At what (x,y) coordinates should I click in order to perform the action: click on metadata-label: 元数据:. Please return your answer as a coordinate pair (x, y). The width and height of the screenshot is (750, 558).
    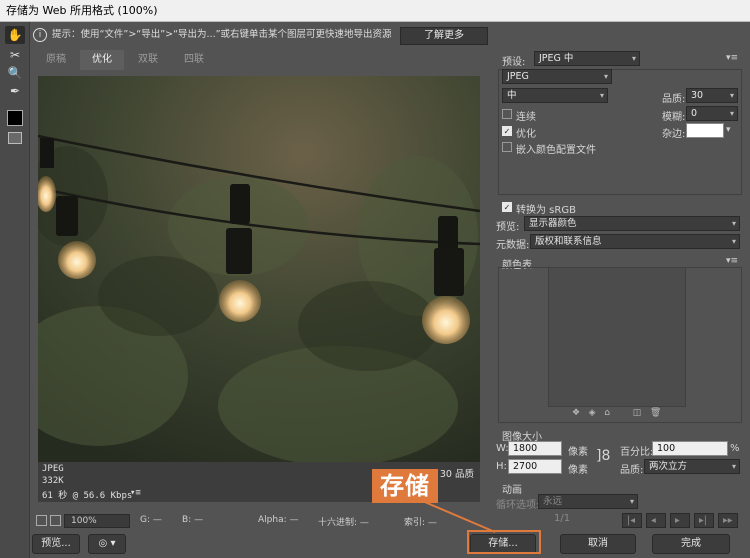
    Looking at the image, I should click on (513, 245).